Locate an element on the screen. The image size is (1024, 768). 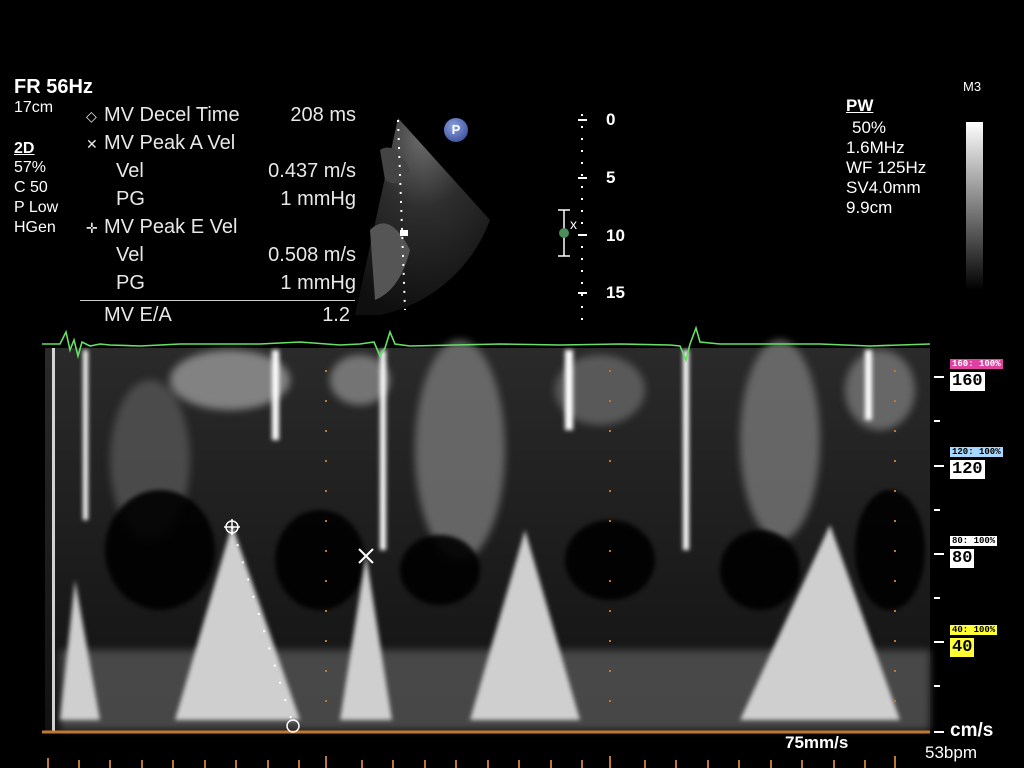
measurement-label: MV Peak A Vel is located at coordinates (170, 143).